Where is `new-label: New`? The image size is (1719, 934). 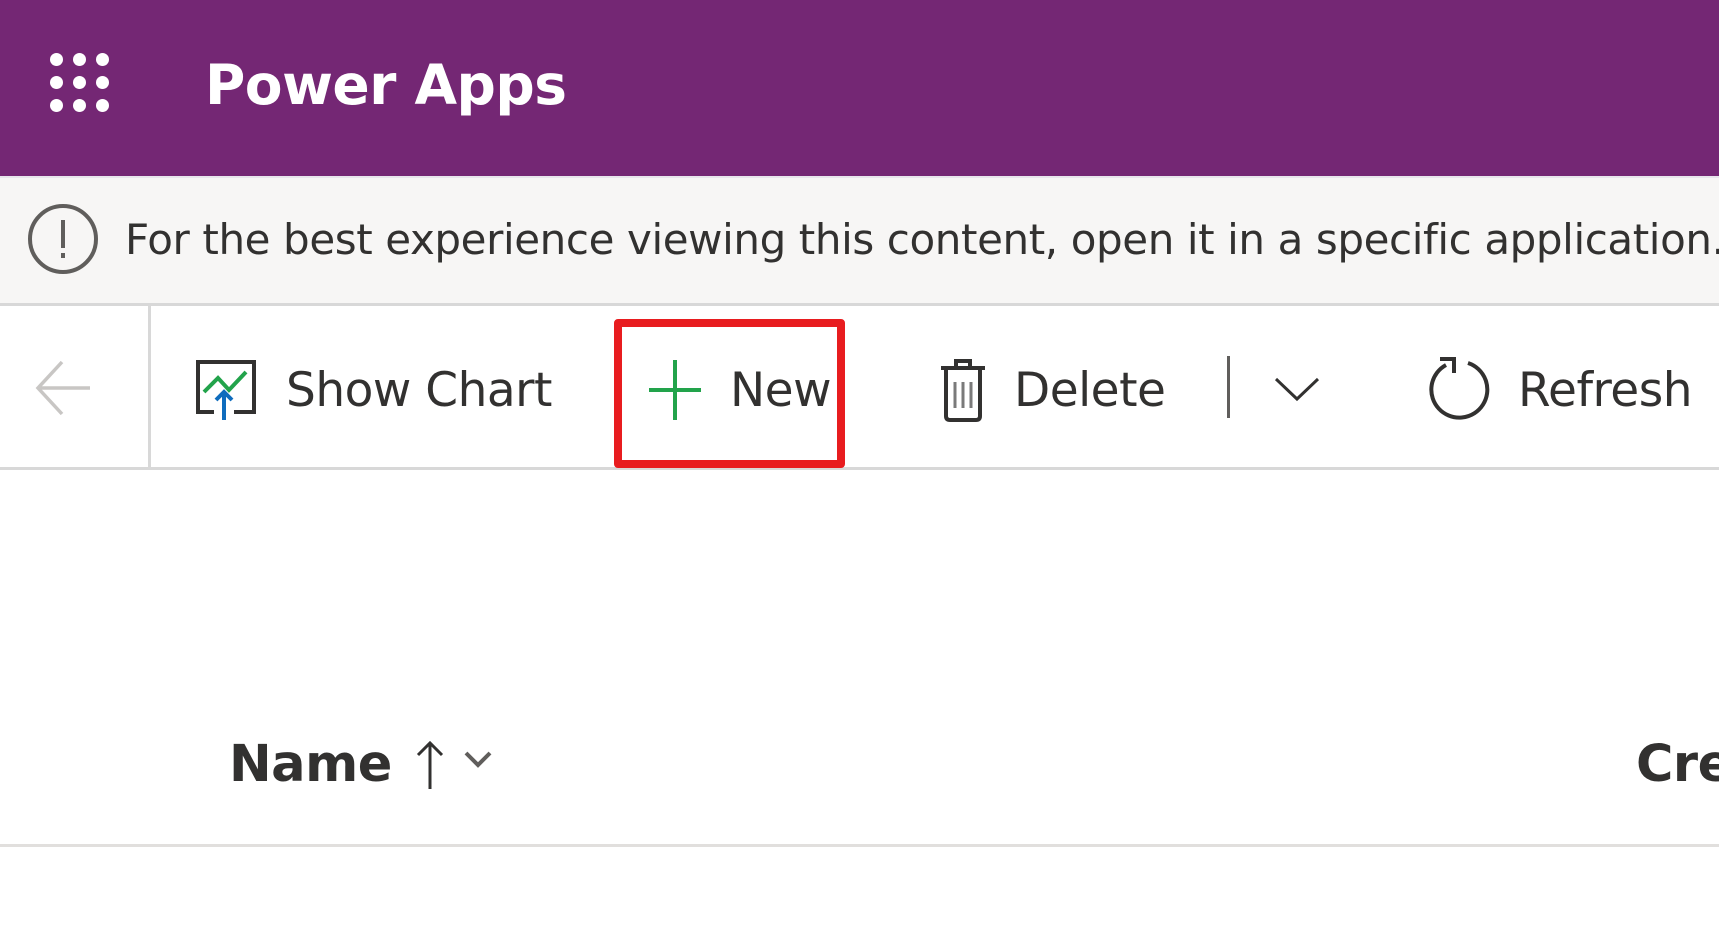 new-label: New is located at coordinates (781, 390).